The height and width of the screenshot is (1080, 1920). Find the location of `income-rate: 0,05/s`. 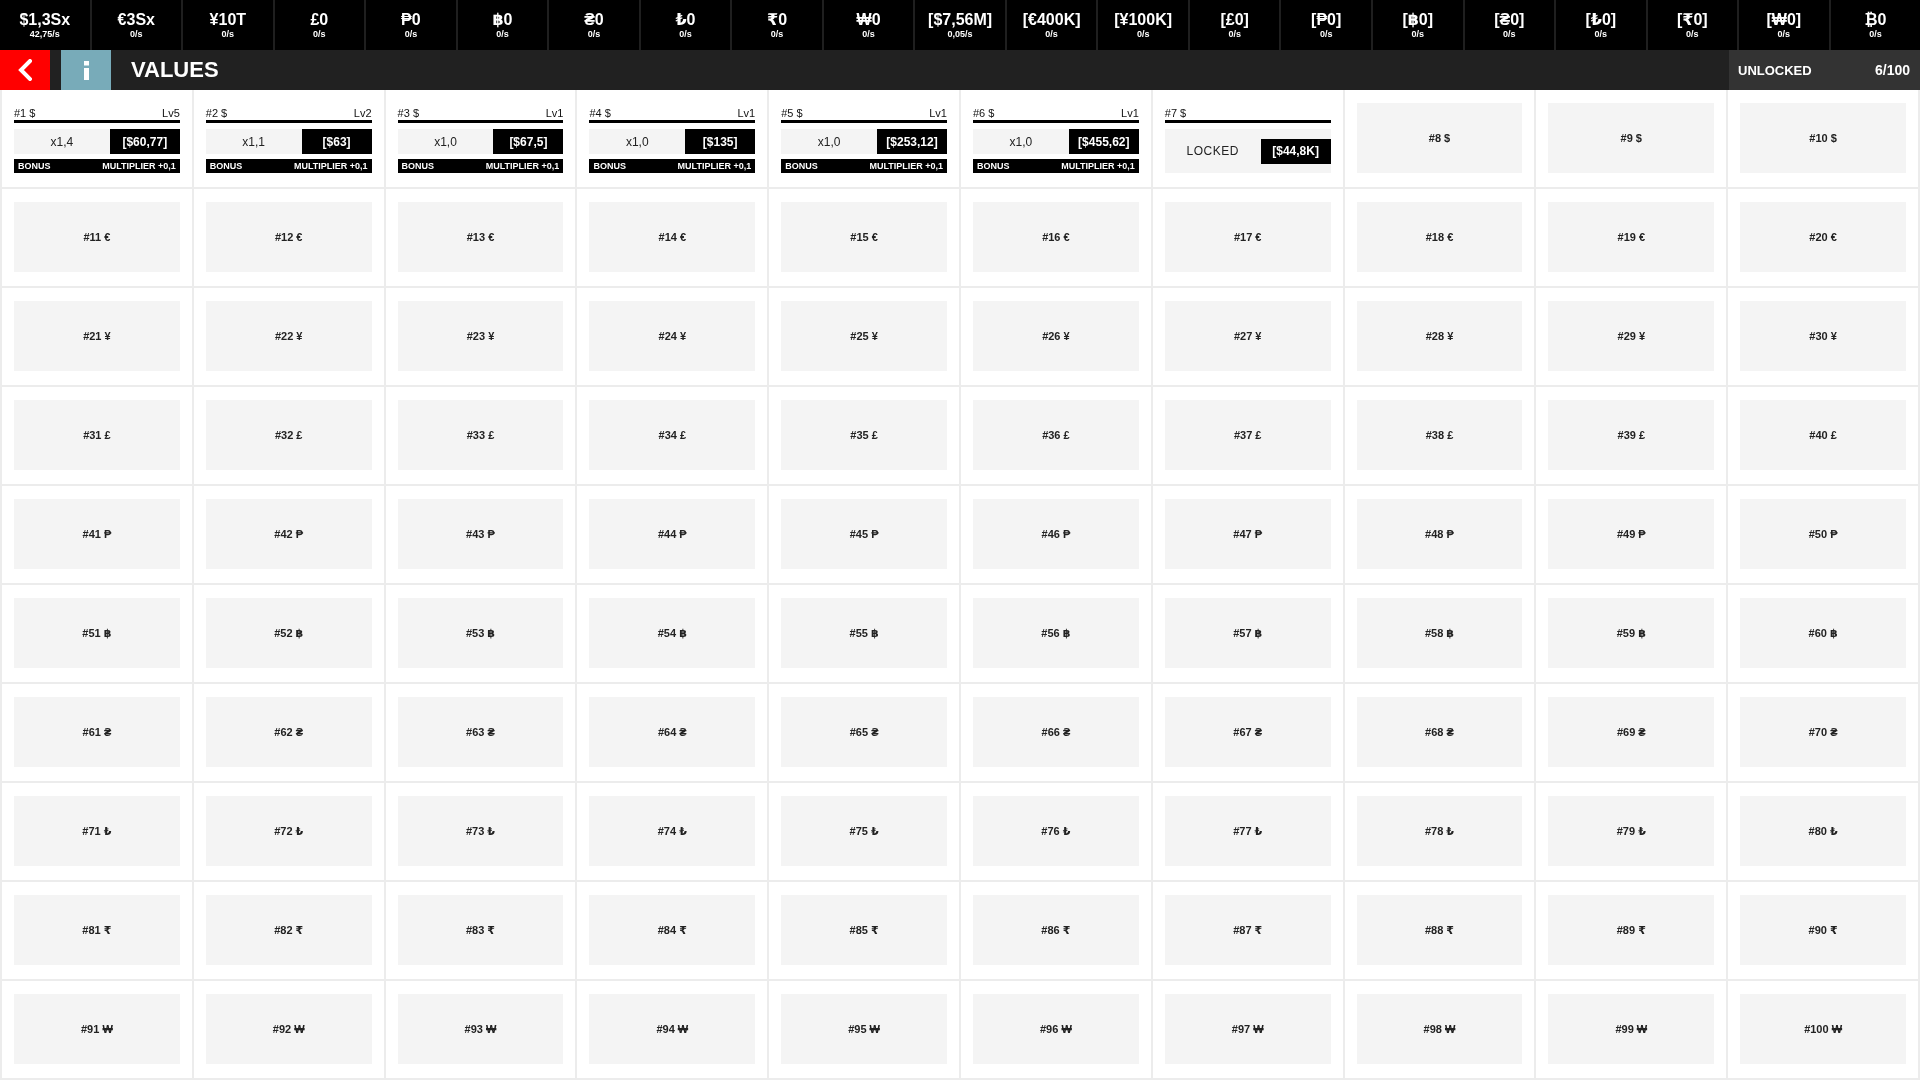

income-rate: 0,05/s is located at coordinates (960, 34).